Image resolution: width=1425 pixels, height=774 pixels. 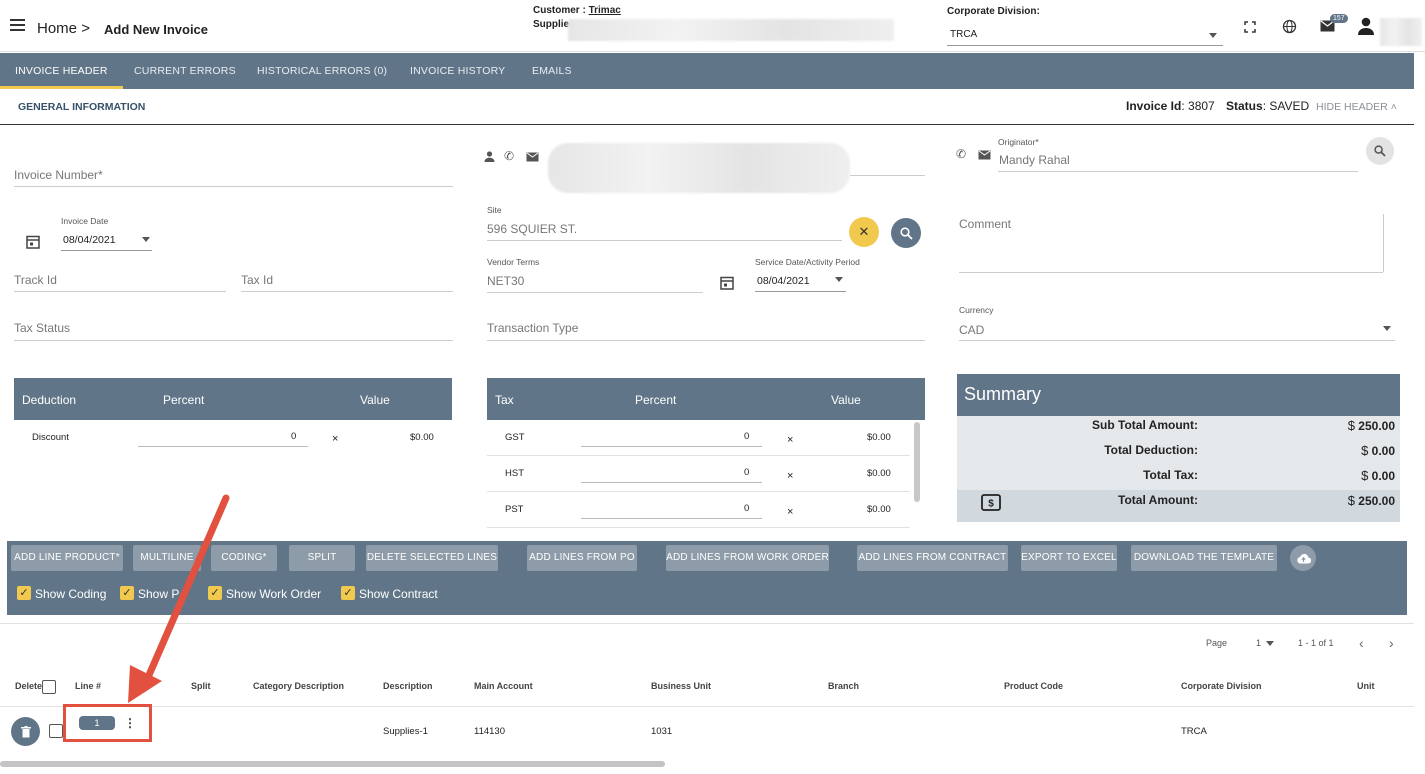 What do you see at coordinates (107, 723) in the screenshot?
I see `annotation-highlight-box` at bounding box center [107, 723].